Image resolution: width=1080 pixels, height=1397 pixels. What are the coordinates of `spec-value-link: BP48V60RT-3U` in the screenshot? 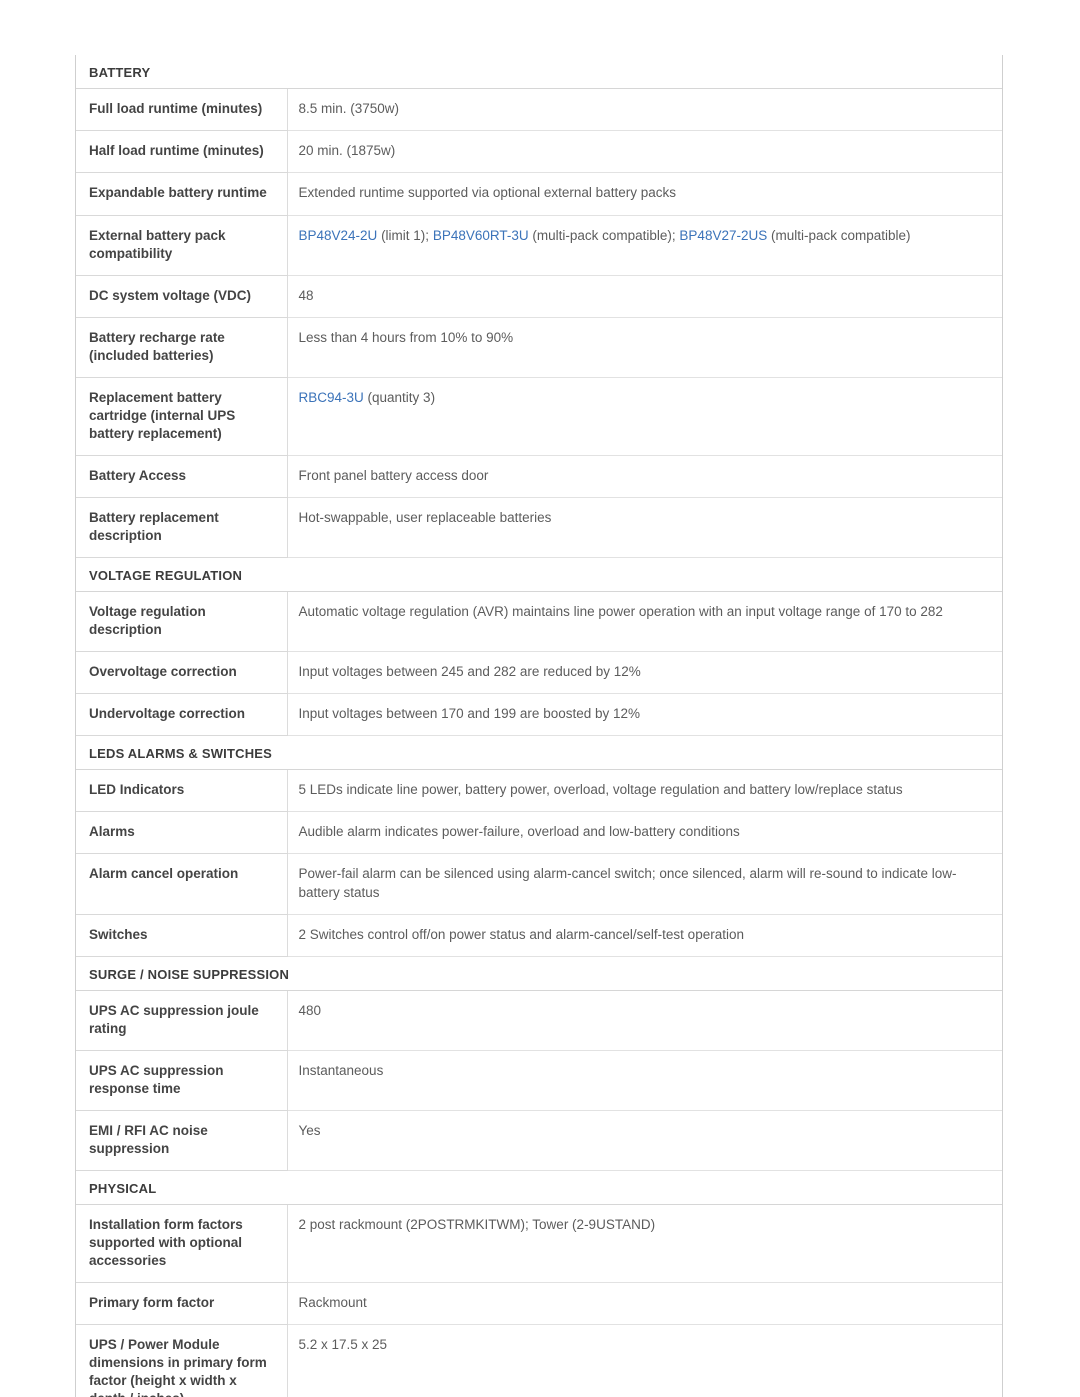 It's located at (481, 235).